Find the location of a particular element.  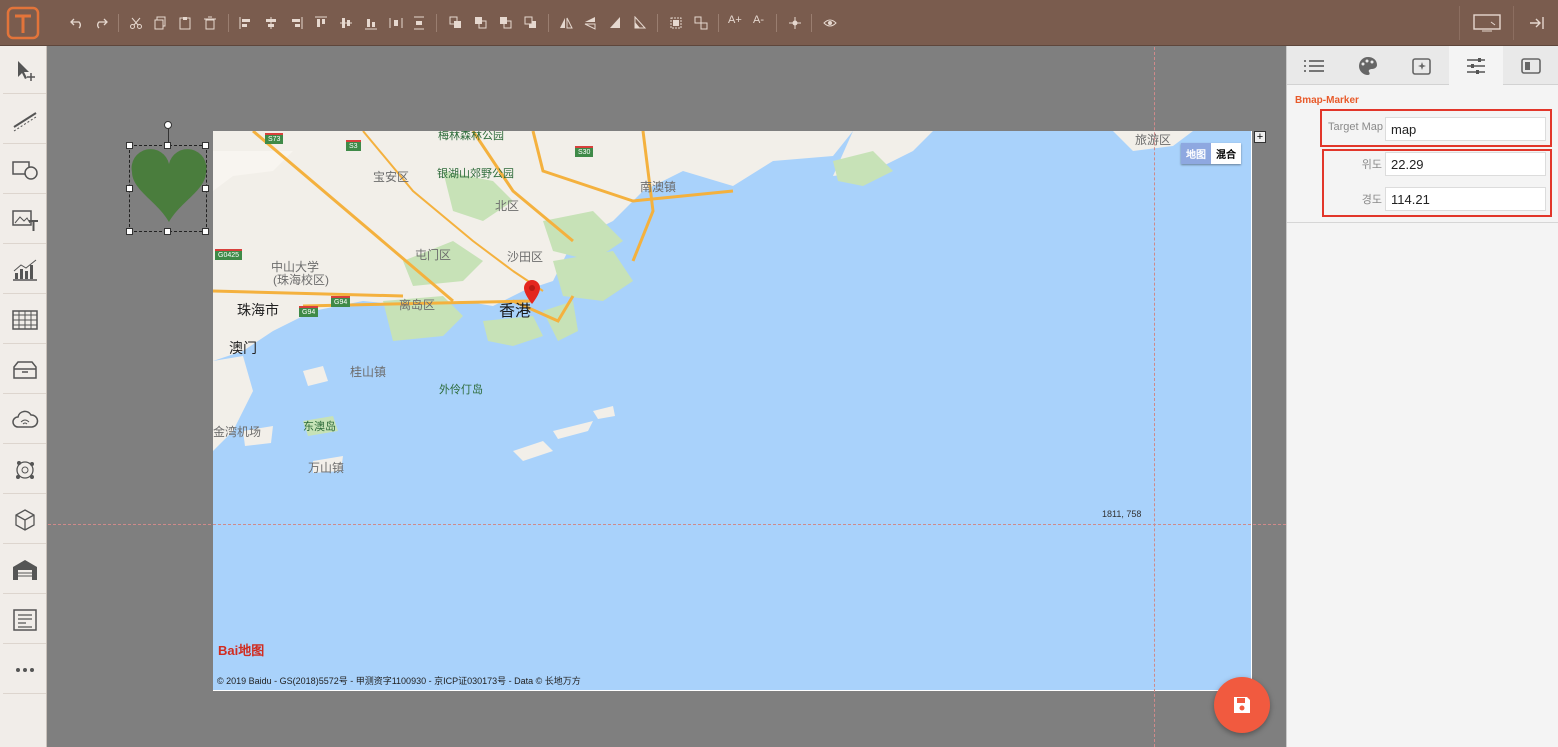

target-map-label: Target Map is located at coordinates (1355, 127).